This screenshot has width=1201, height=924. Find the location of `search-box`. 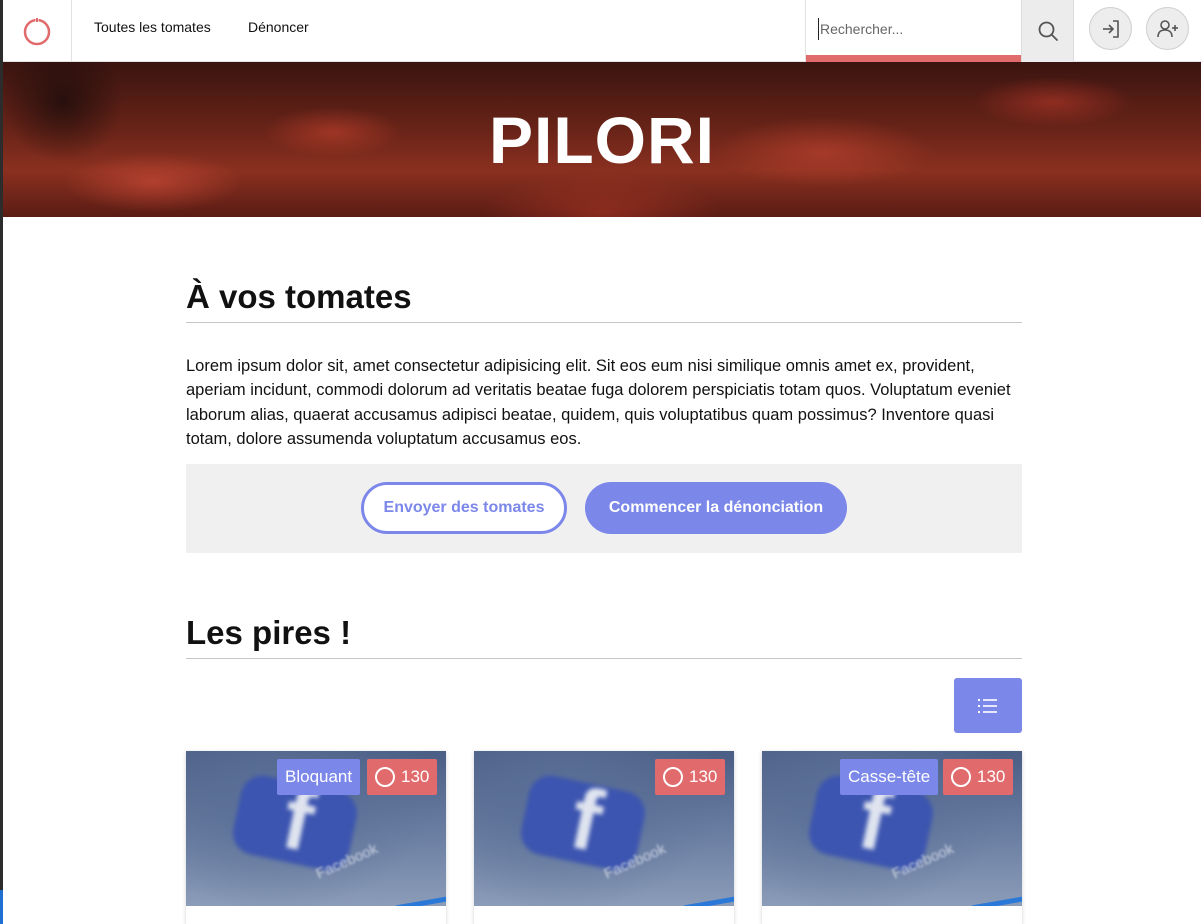

search-box is located at coordinates (913, 31).